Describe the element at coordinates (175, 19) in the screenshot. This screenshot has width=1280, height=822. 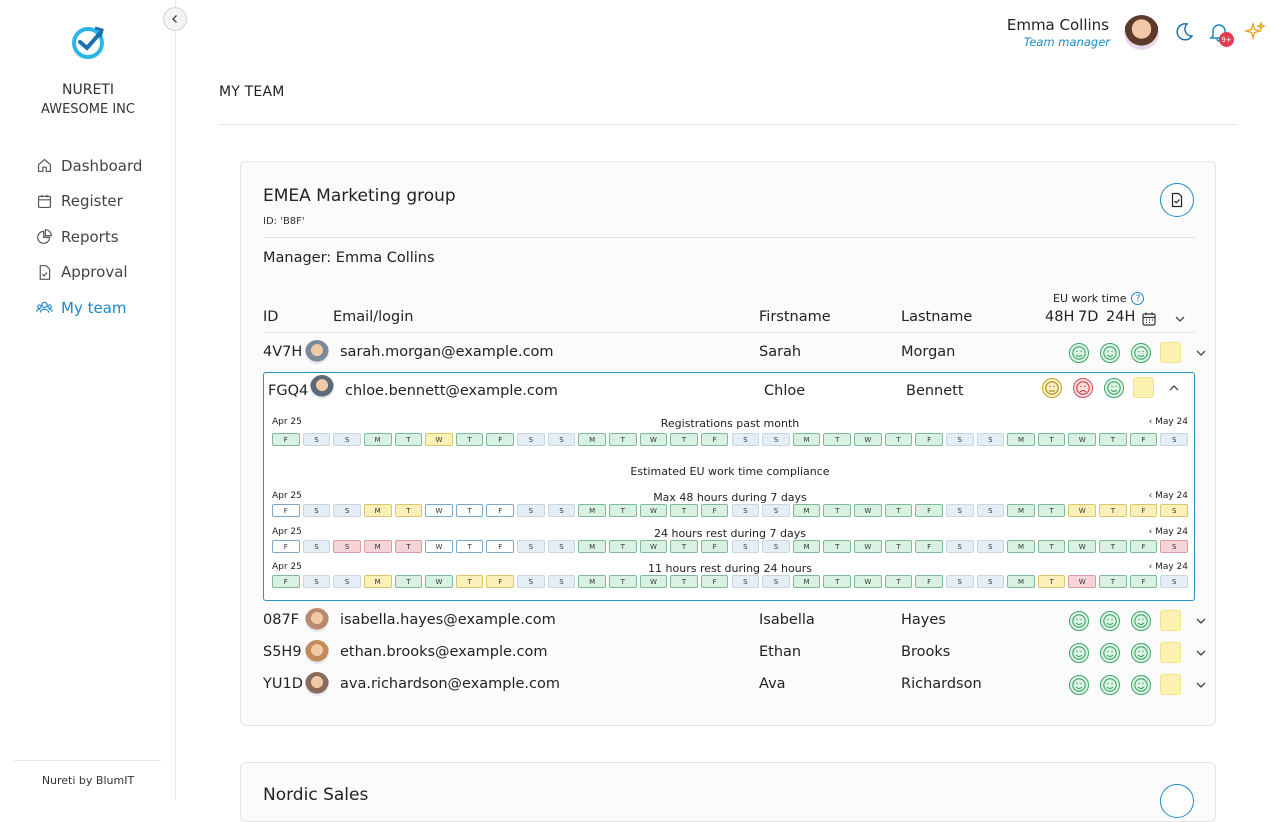
I see `sidebar-collapse-button` at that location.